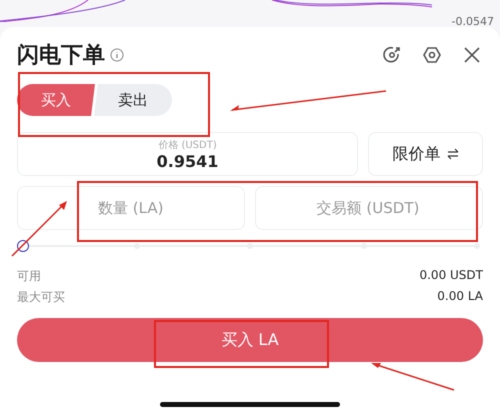 This screenshot has height=417, width=500. I want to click on info-value: 0.00 LA, so click(460, 297).